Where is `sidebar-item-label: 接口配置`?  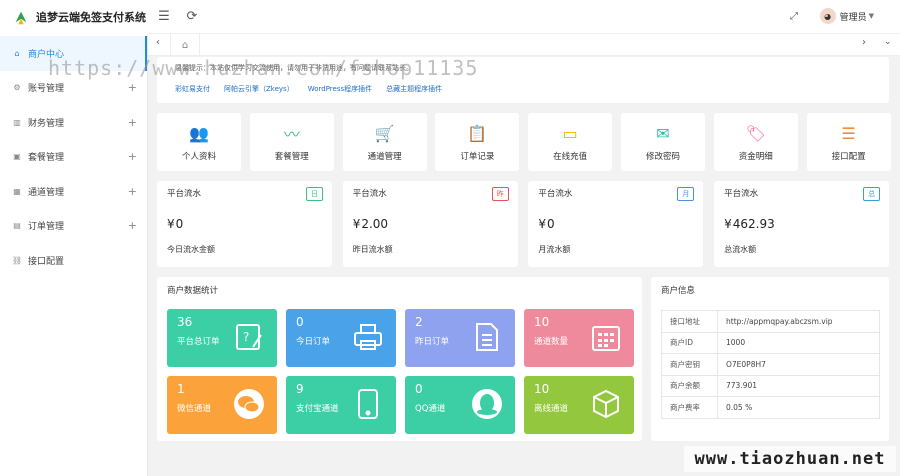
sidebar-item-label: 接口配置 is located at coordinates (46, 261).